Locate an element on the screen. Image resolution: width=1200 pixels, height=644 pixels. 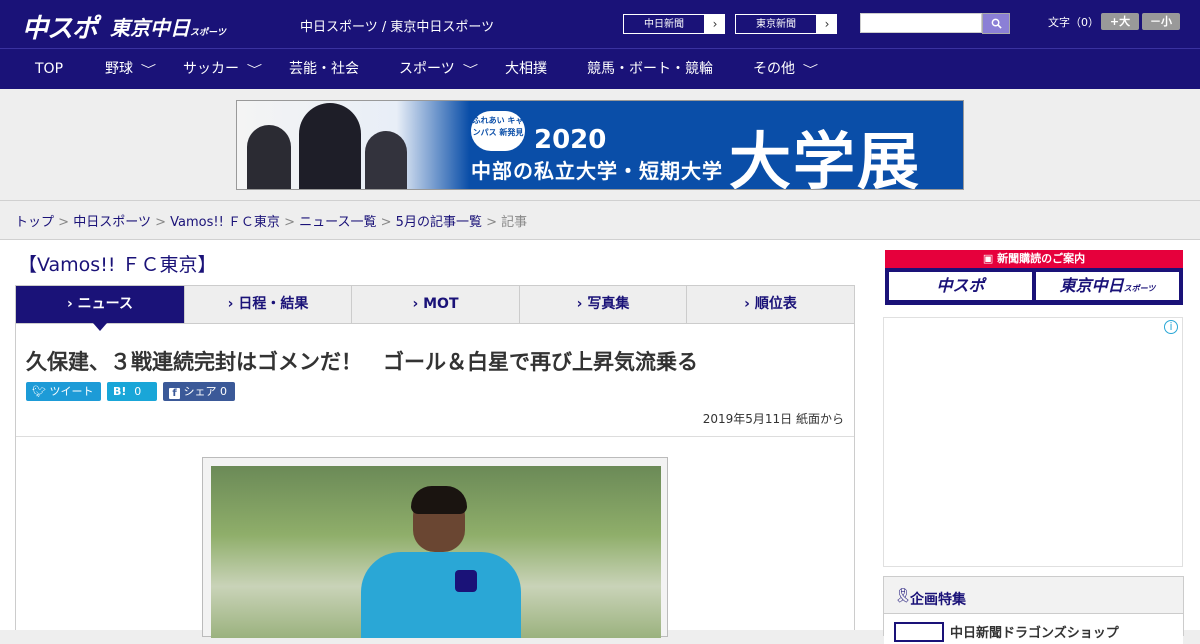
nav-label: 大相撲 is located at coordinates (526, 69).